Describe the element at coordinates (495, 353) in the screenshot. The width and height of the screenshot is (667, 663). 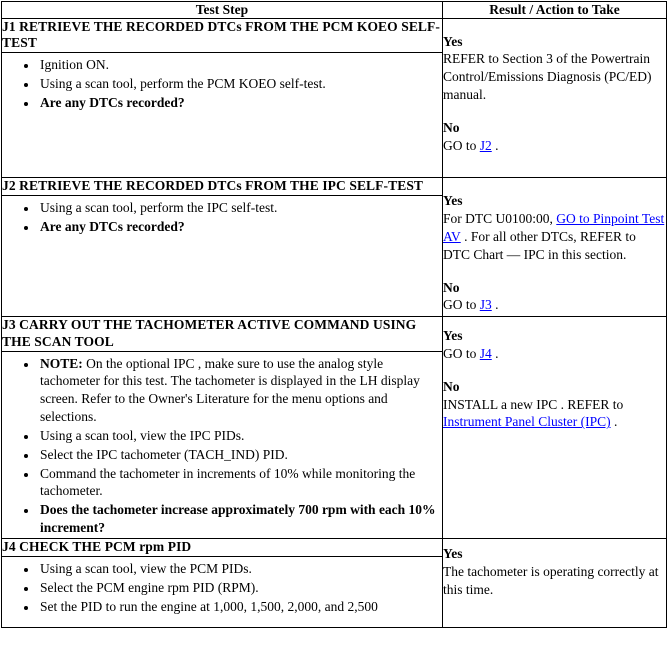
I see `result-yes-suffix-j3: .` at that location.